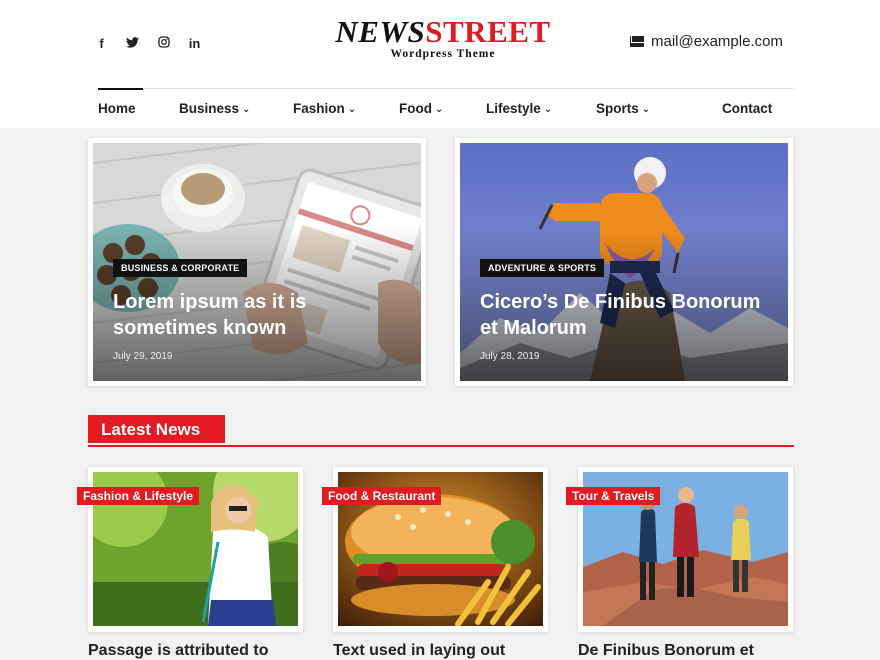 The image size is (880, 660). Describe the element at coordinates (382, 496) in the screenshot. I see `category-badge: Food & Restaurant` at that location.